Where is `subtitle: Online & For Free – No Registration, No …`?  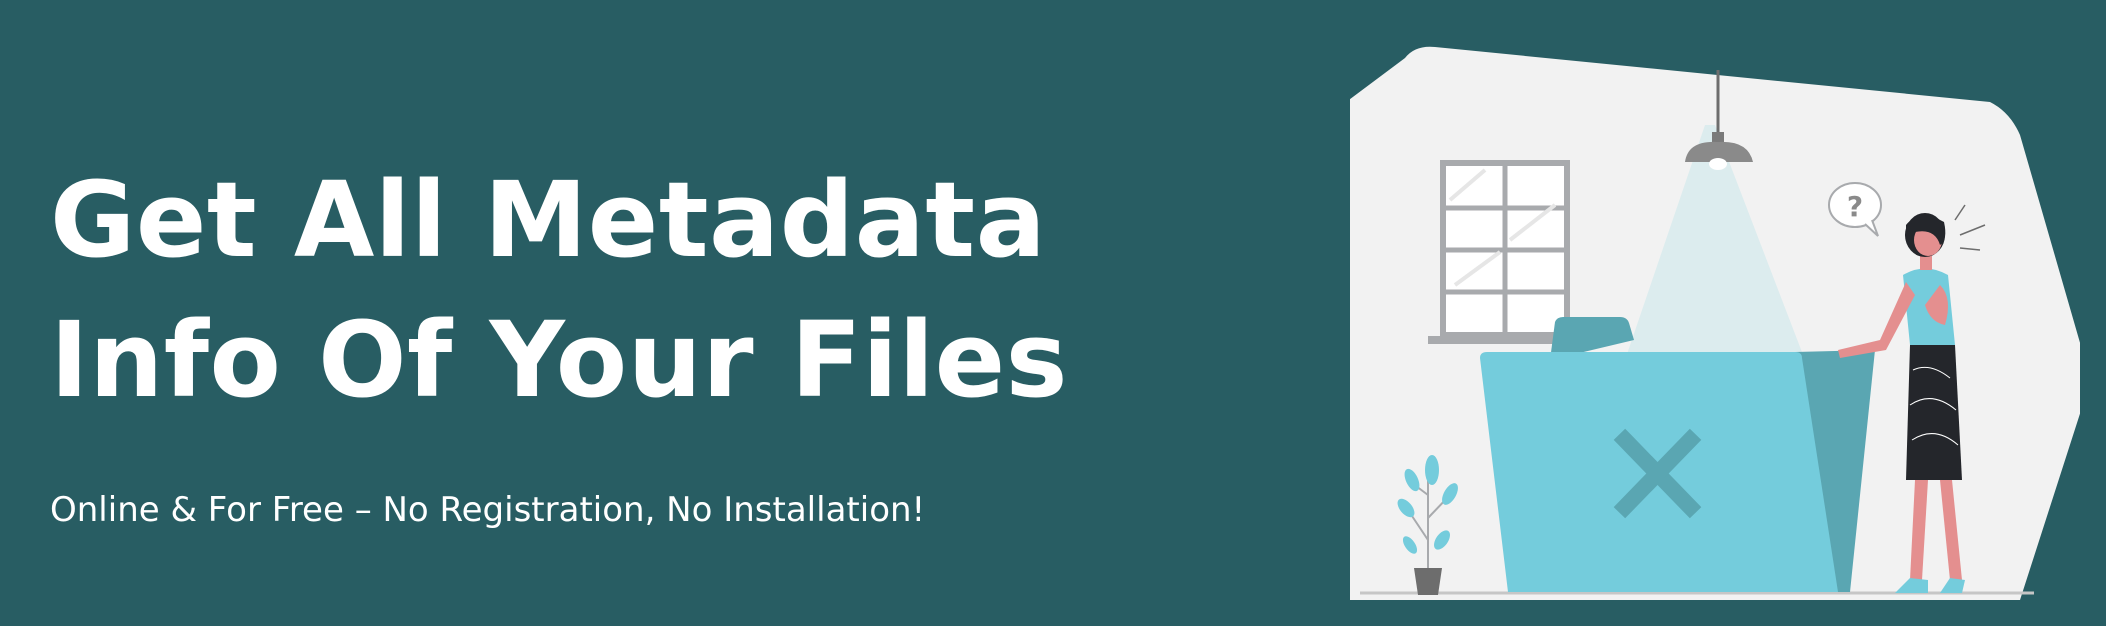 subtitle: Online & For Free – No Registration, No … is located at coordinates (488, 510).